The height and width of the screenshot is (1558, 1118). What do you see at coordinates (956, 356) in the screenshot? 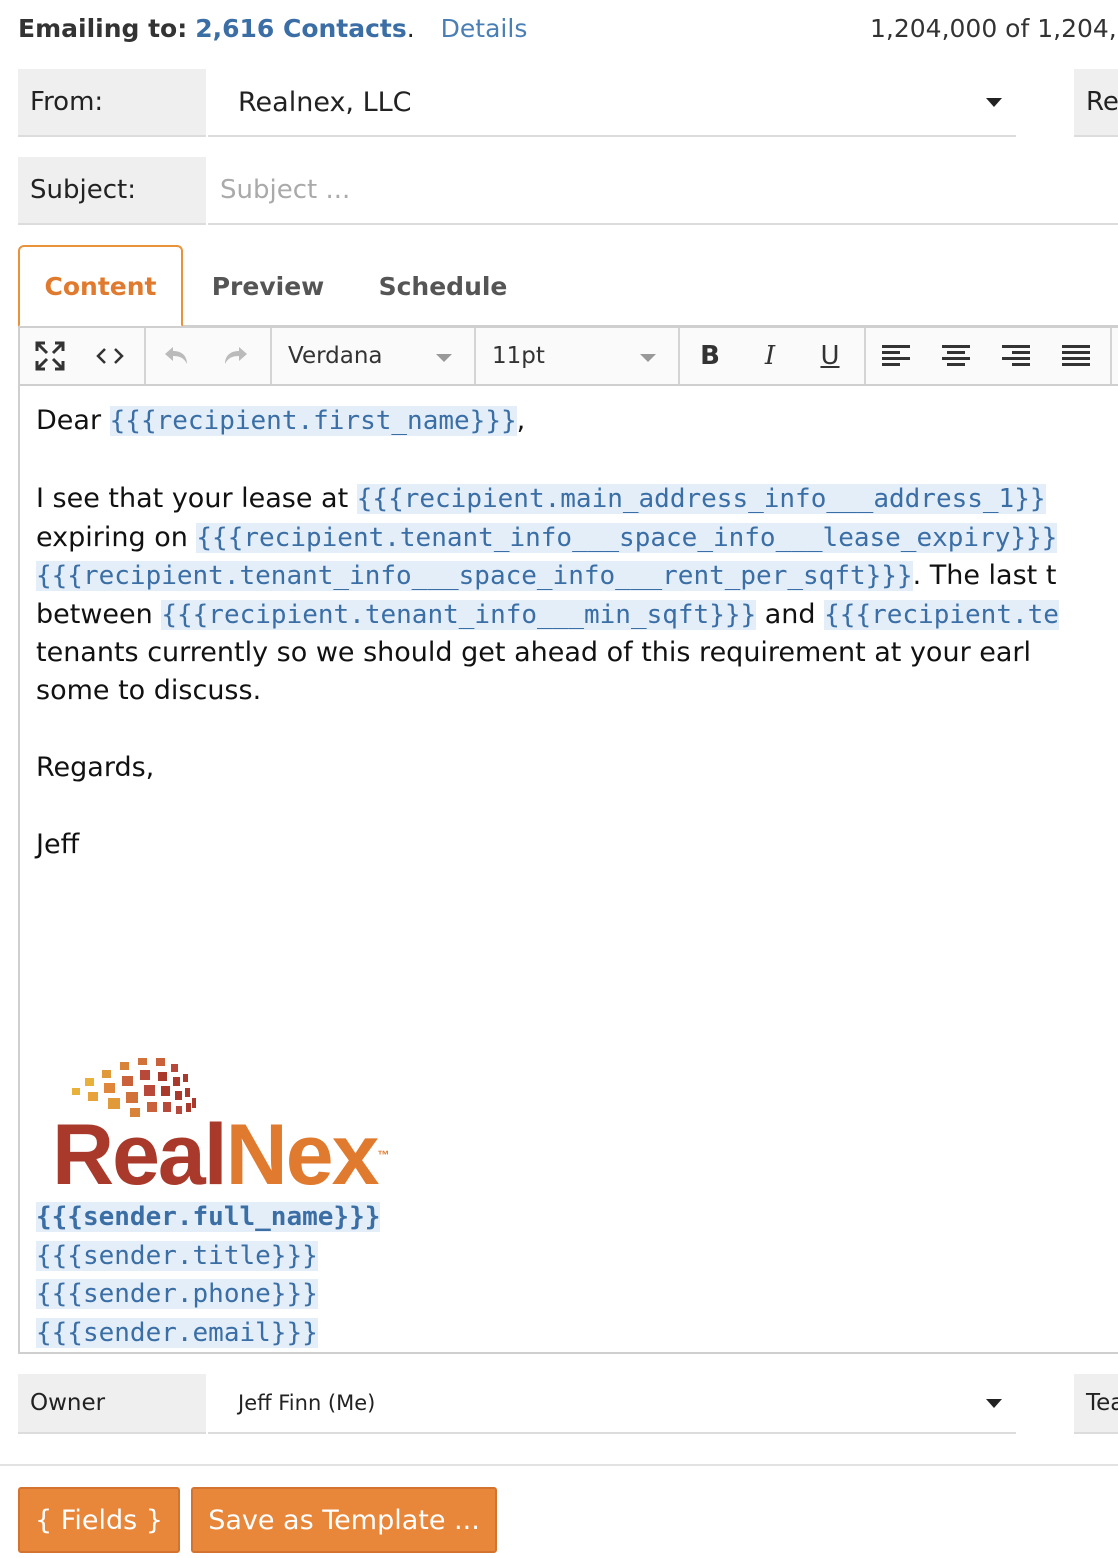
I see `align-center-icon` at bounding box center [956, 356].